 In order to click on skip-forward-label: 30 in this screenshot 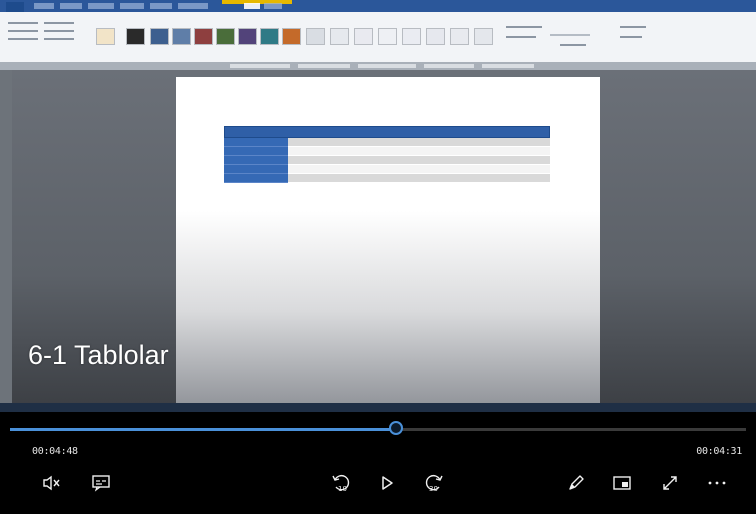, I will do `click(433, 489)`.